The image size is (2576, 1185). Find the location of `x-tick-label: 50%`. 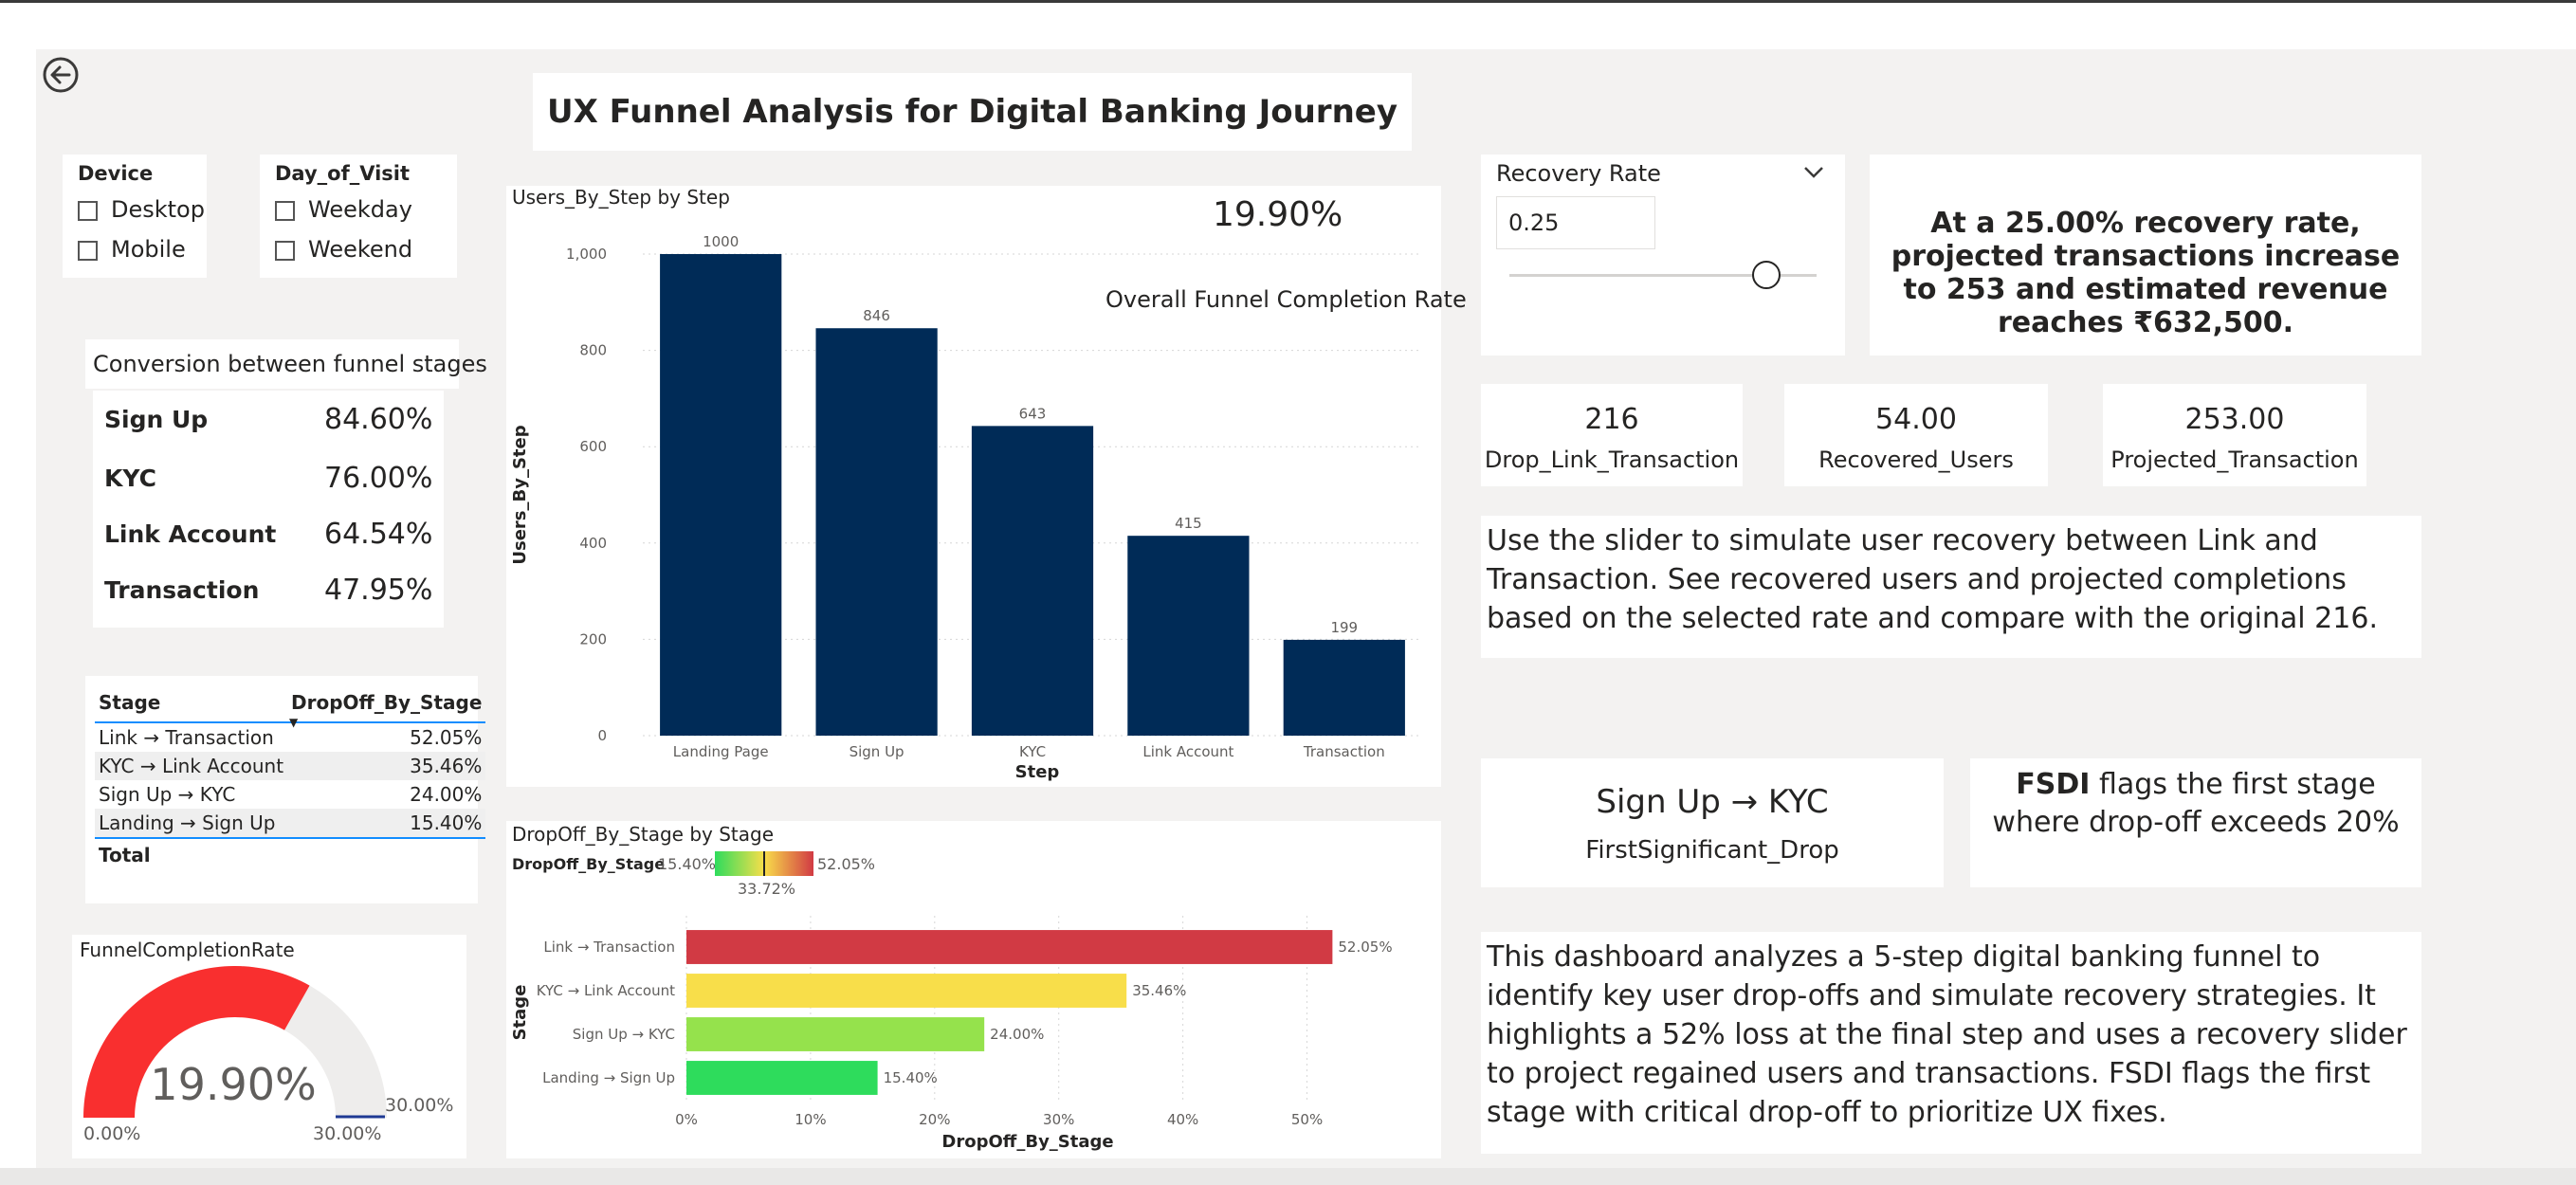

x-tick-label: 50% is located at coordinates (1307, 1119).